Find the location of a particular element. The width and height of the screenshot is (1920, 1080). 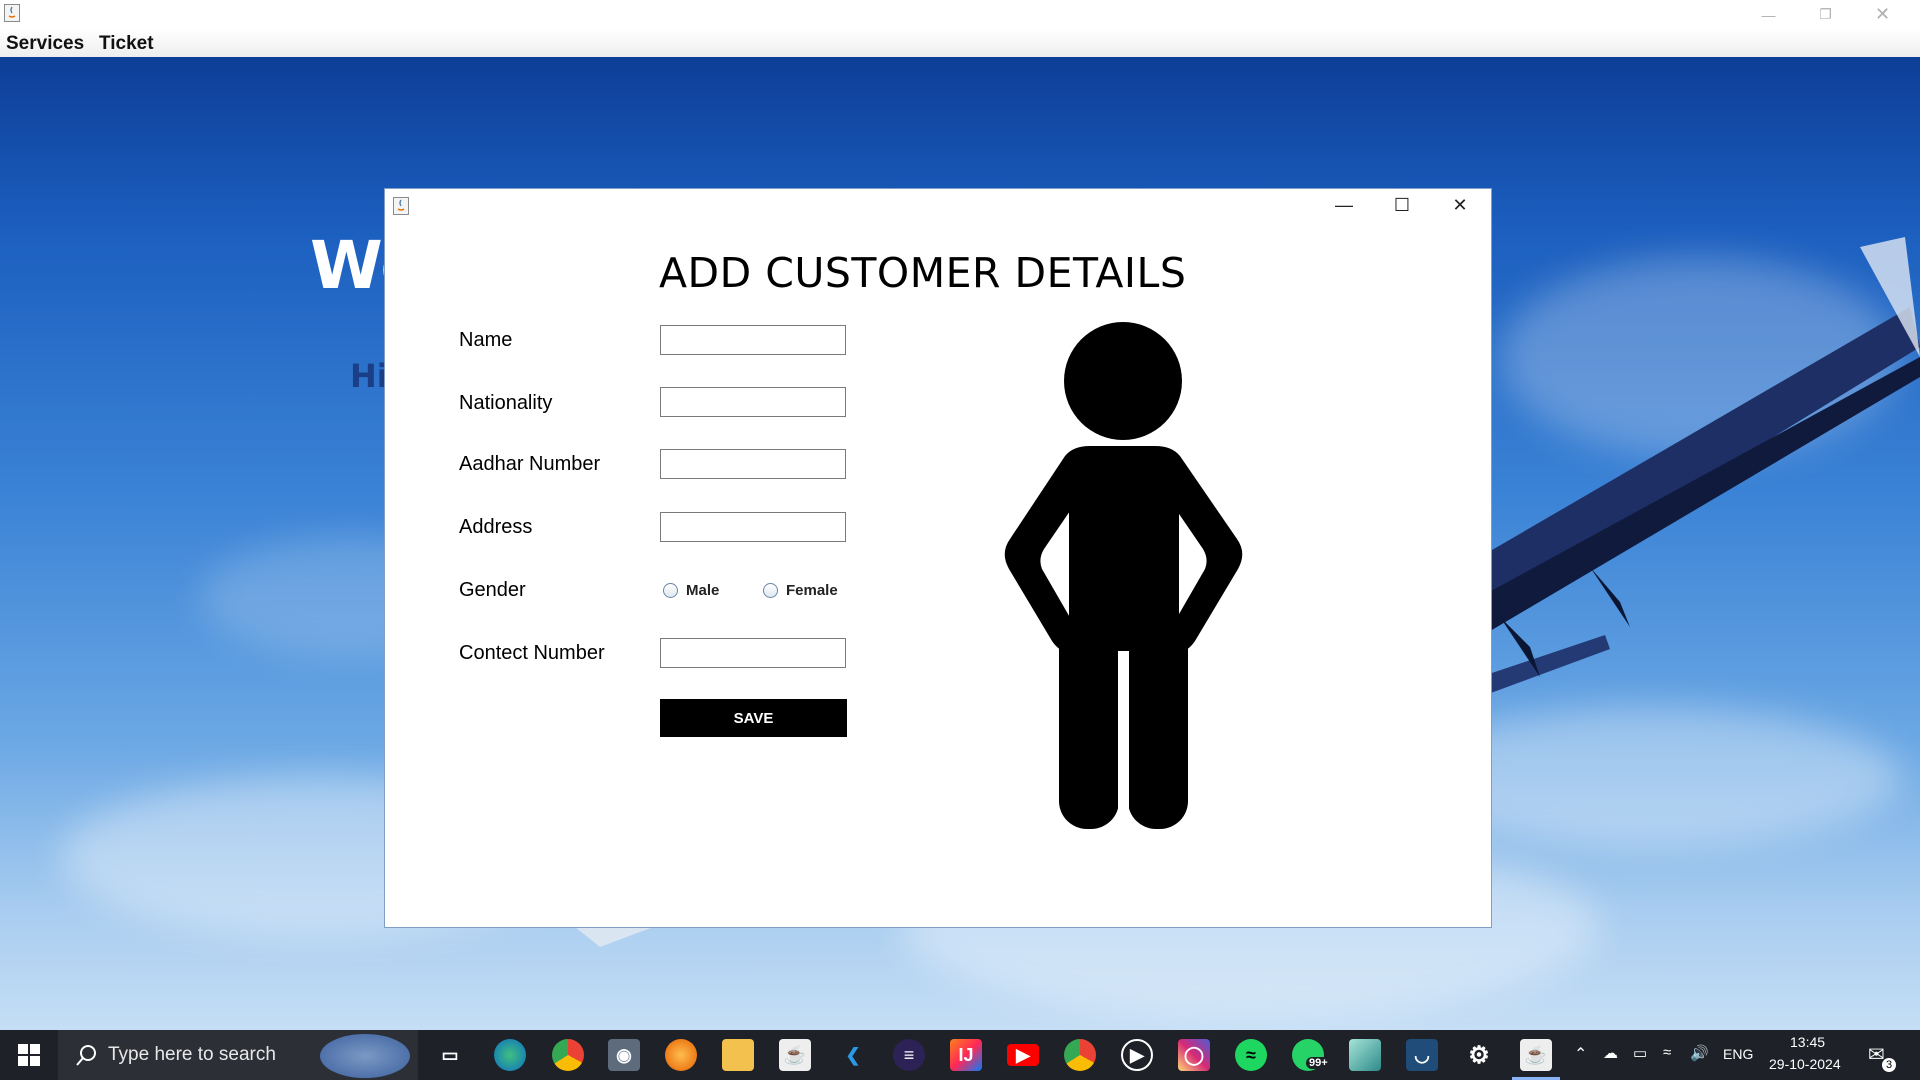

search-placeholder: Type here to search is located at coordinates (192, 1054).